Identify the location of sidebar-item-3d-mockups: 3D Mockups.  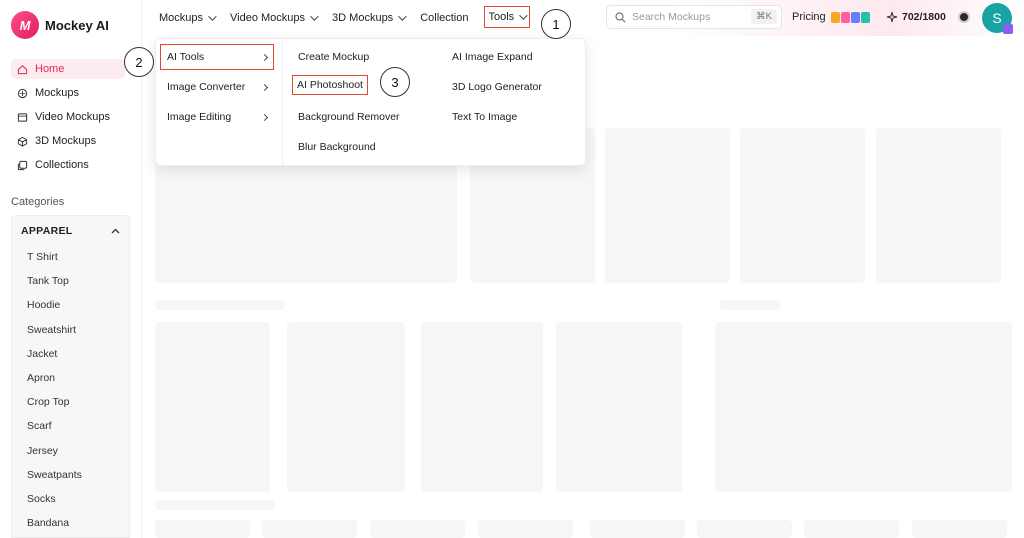
(68, 141).